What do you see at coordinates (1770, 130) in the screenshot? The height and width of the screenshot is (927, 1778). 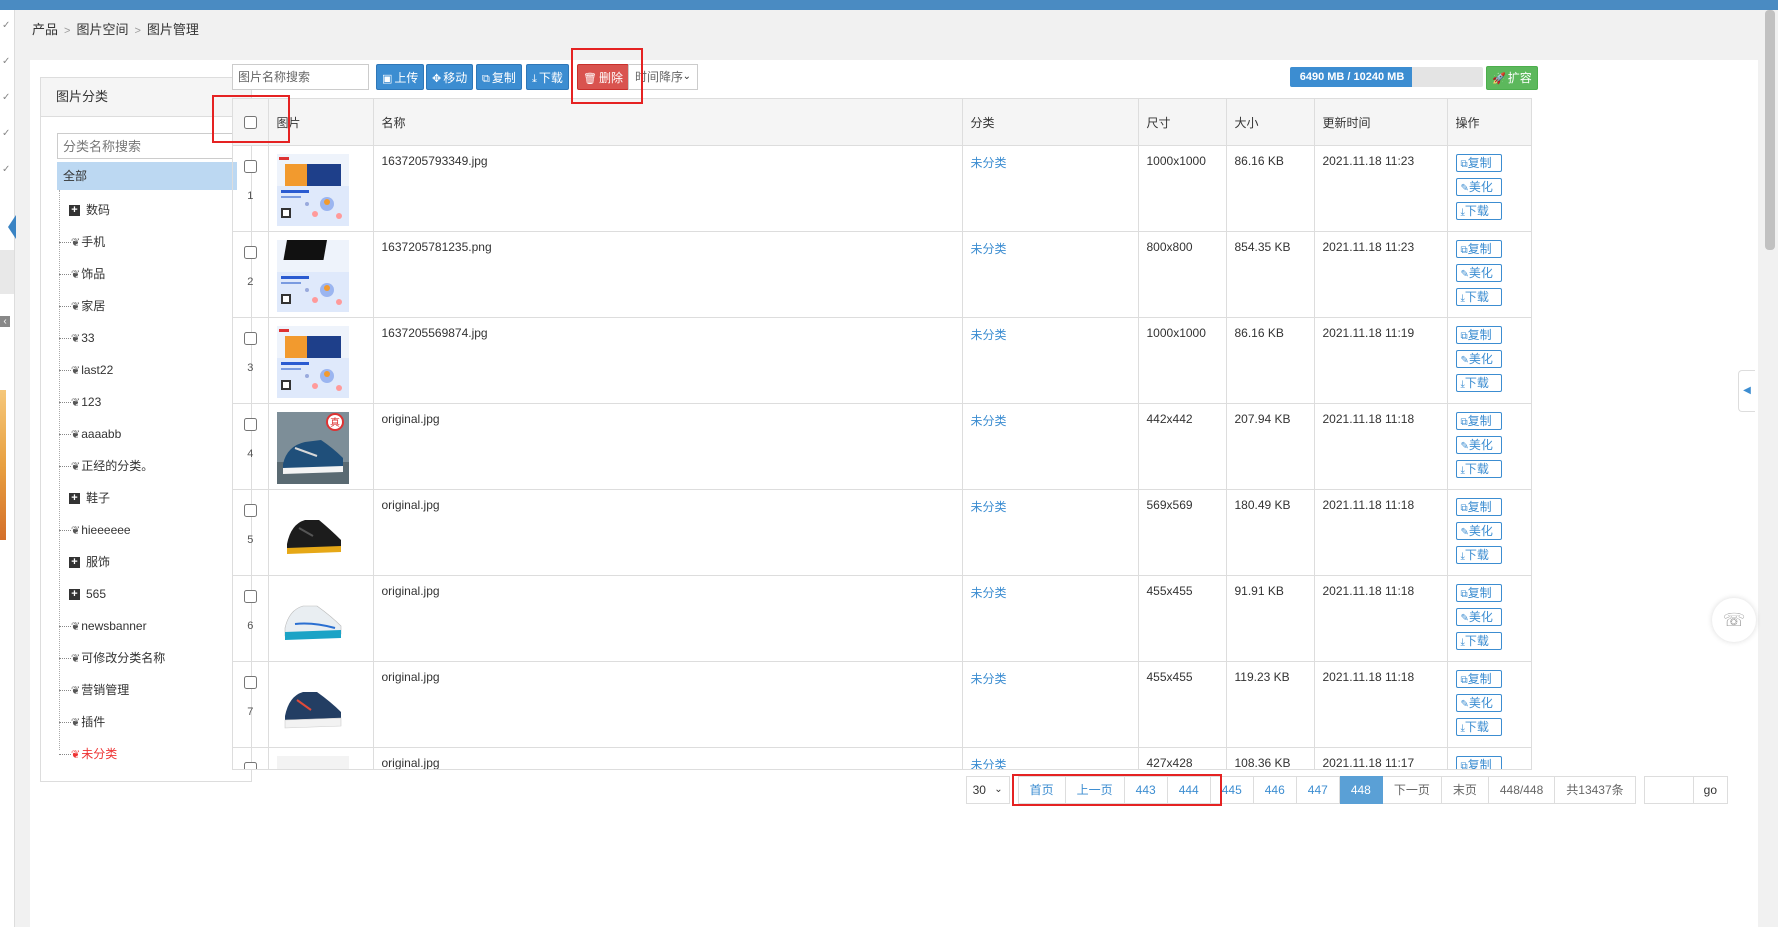 I see `scrollbar-thumb` at bounding box center [1770, 130].